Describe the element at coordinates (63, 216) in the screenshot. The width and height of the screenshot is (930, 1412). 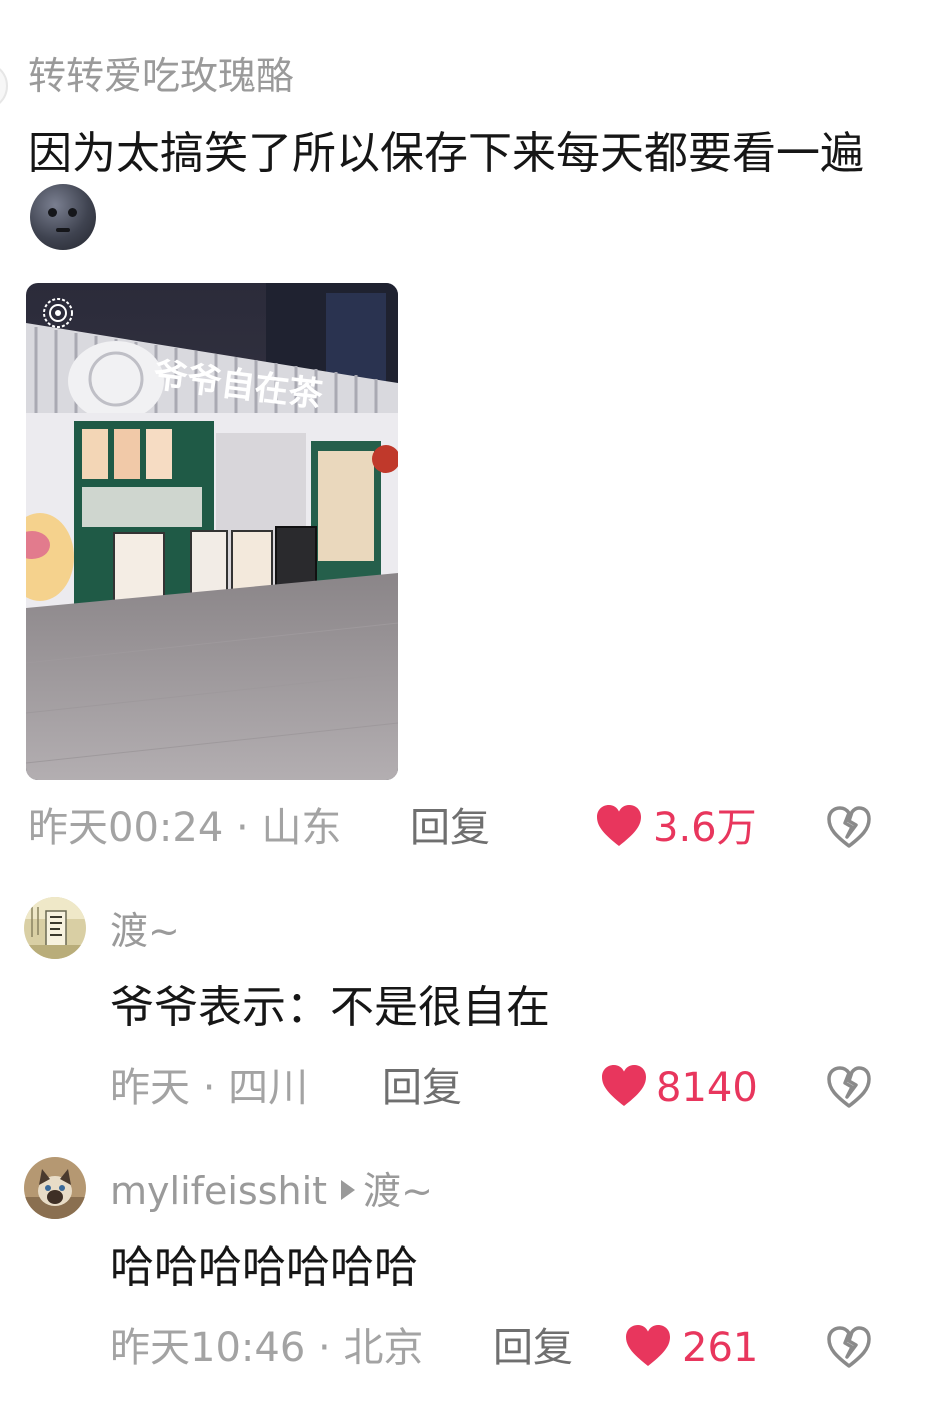
I see `new-moon-face-icon` at that location.